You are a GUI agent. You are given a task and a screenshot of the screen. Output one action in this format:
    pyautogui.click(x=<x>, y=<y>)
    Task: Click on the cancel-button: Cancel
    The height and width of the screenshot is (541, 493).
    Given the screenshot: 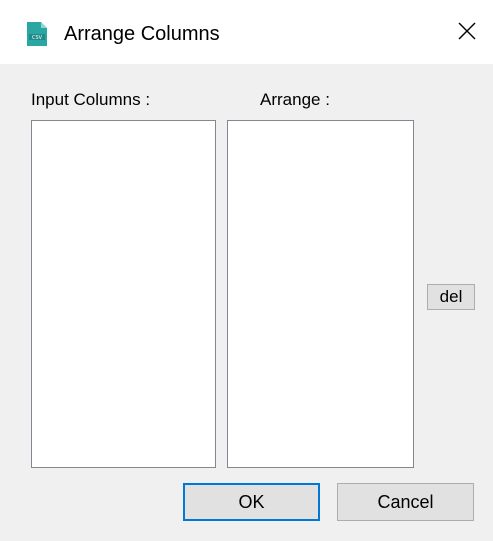 What is the action you would take?
    pyautogui.click(x=405, y=502)
    